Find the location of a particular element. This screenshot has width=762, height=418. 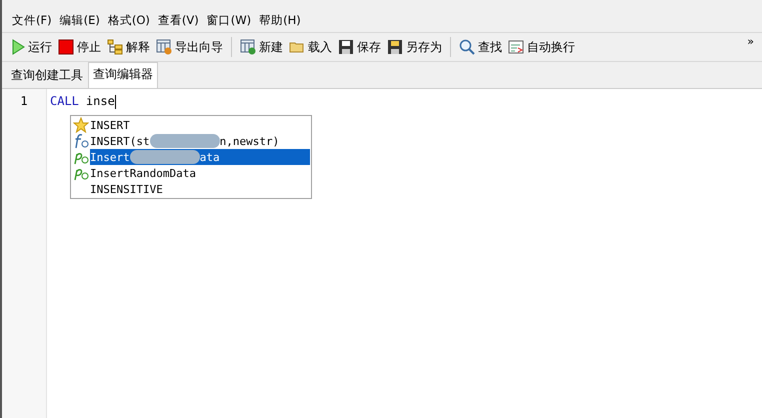

completion-item: Insert ata is located at coordinates (191, 157).